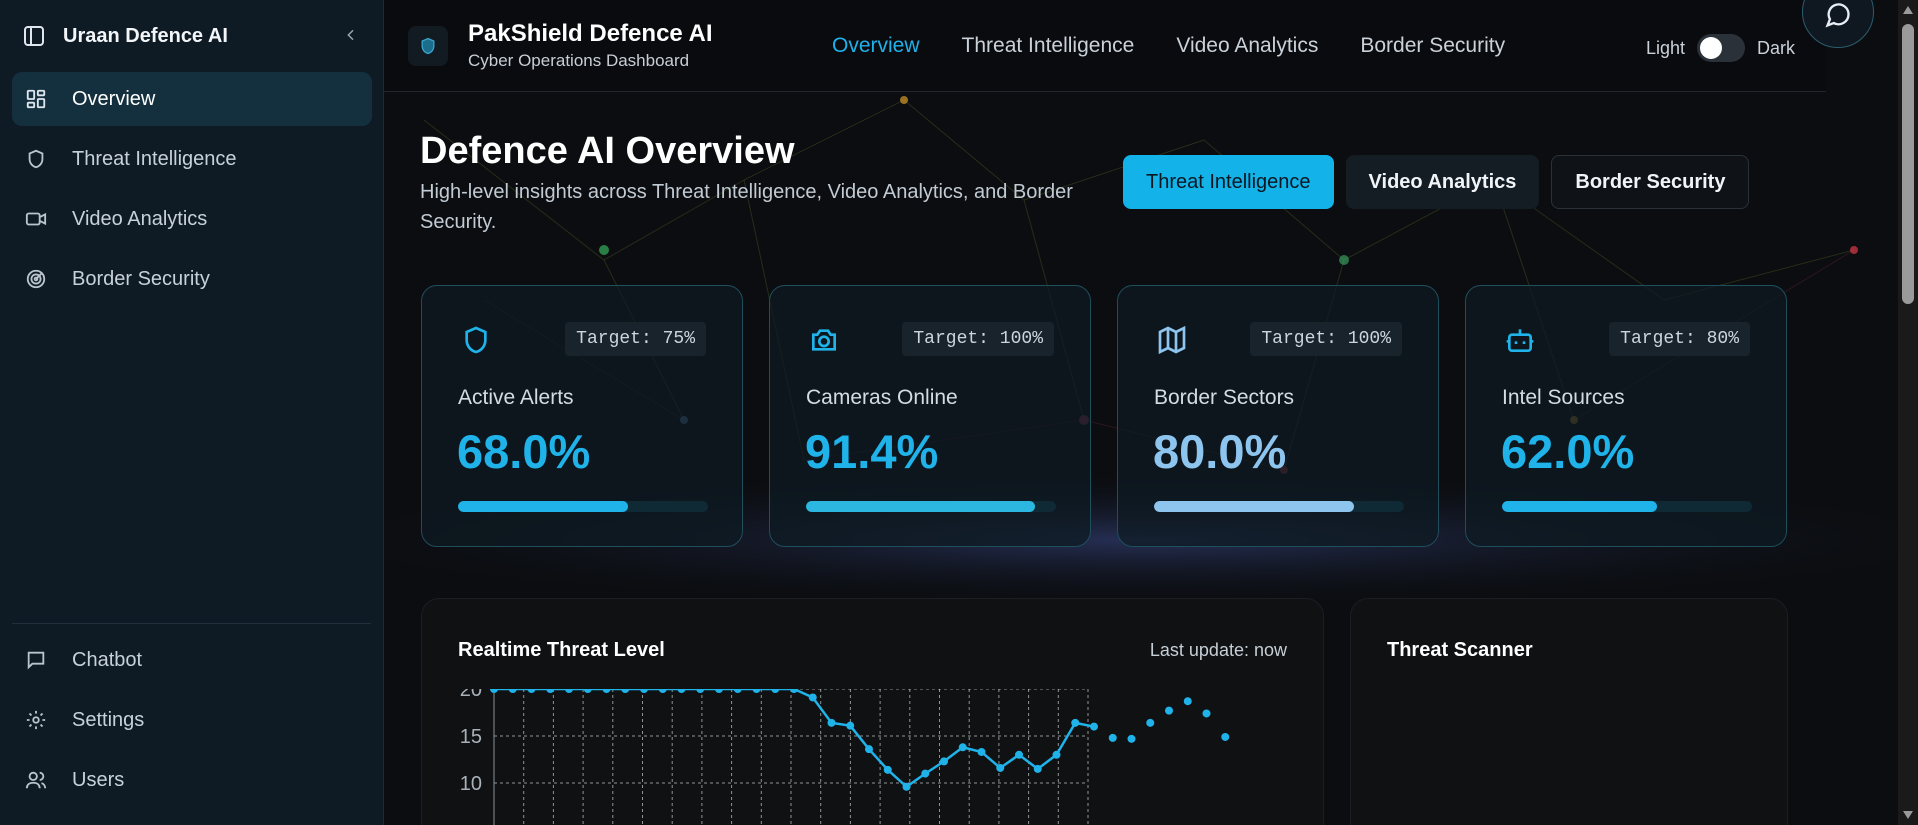 The width and height of the screenshot is (1918, 825). I want to click on threat-intelligence-button: Threat Intelligence, so click(1228, 182).